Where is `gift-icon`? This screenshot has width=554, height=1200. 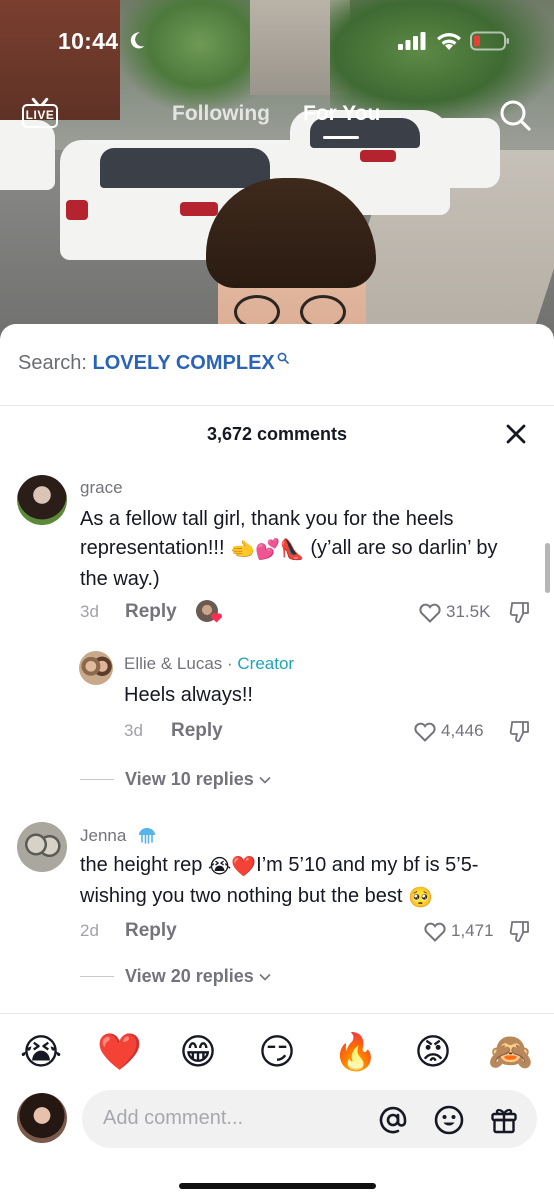
gift-icon is located at coordinates (504, 1120).